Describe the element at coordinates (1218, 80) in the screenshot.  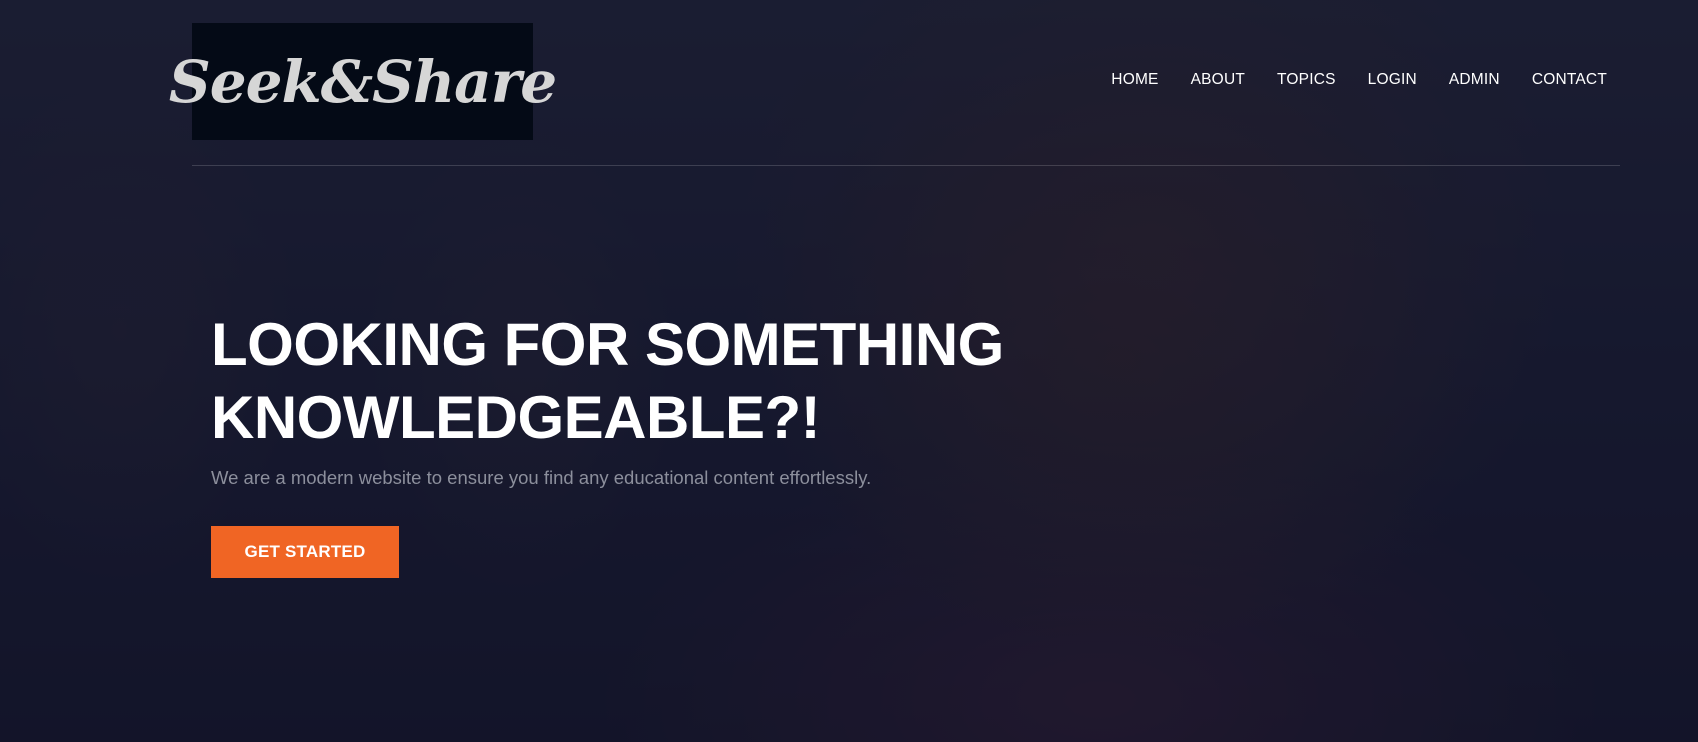
I see `nav-about: ABOUT` at that location.